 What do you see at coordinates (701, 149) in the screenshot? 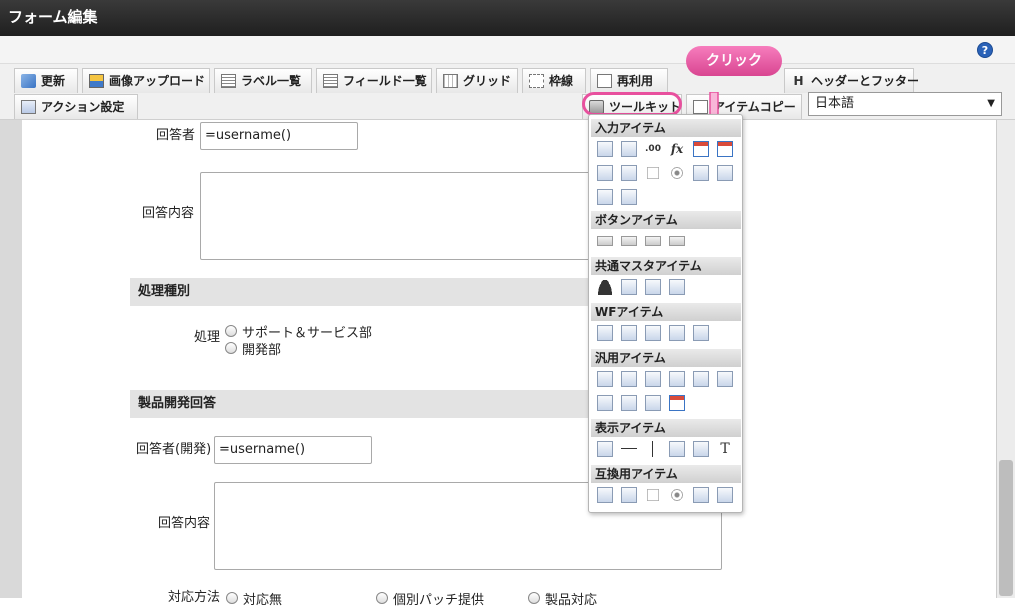
I see `date-icon` at bounding box center [701, 149].